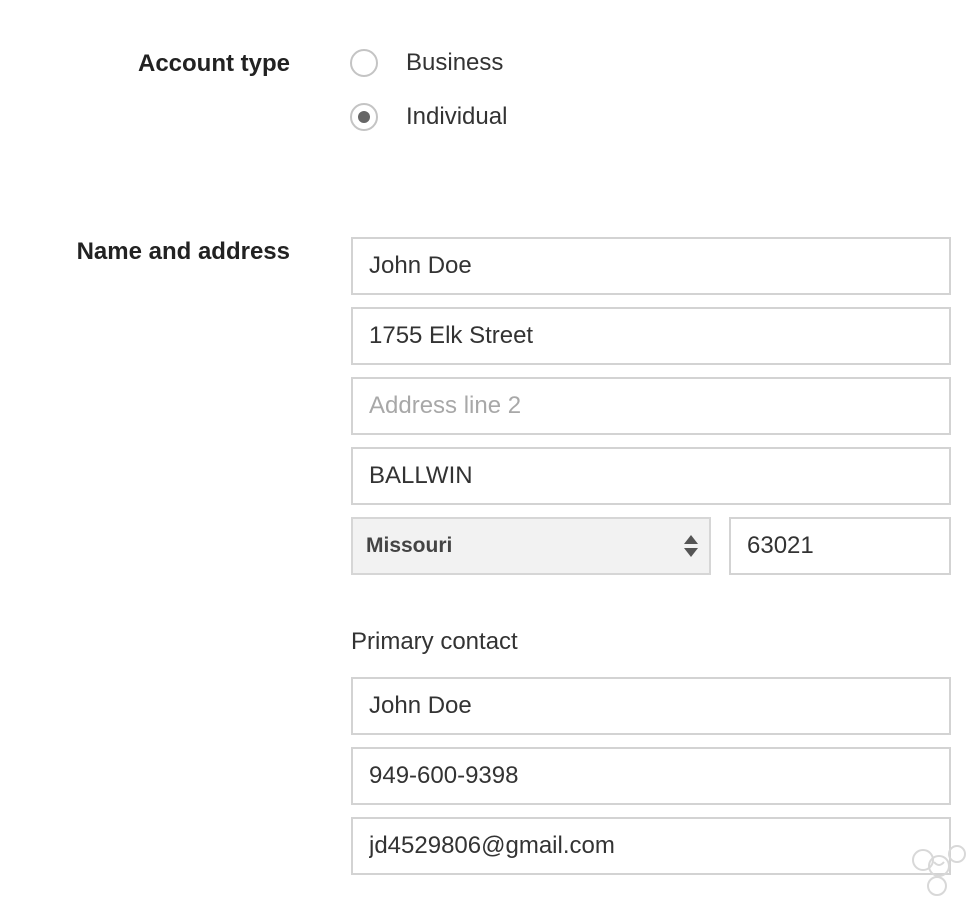 The image size is (975, 905). What do you see at coordinates (364, 63) in the screenshot?
I see `business-radio` at bounding box center [364, 63].